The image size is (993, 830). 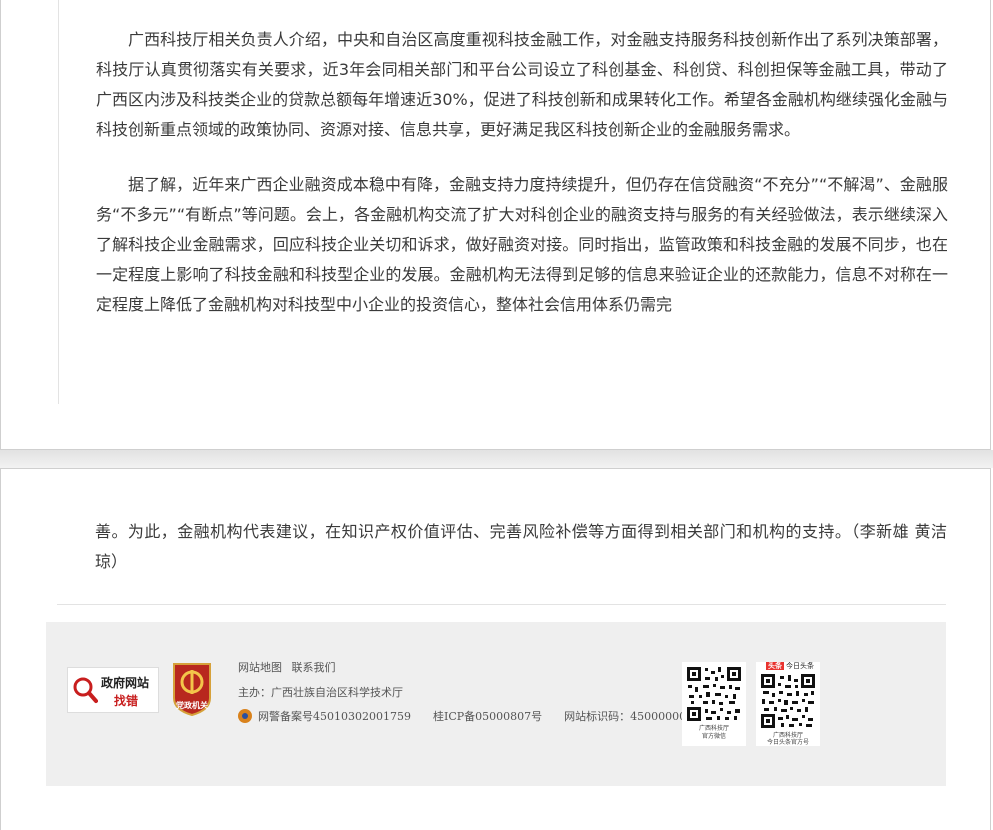 What do you see at coordinates (334, 716) in the screenshot?
I see `police-record-link: 网警备案号45010302001759` at bounding box center [334, 716].